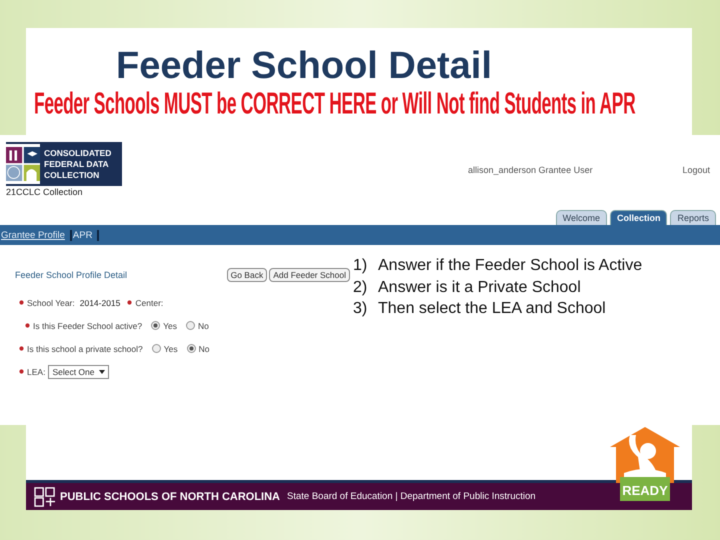 The width and height of the screenshot is (720, 540). I want to click on warning-text: Feeder Schools MUST be CORRECT HERE or Will Not find Students in APR, so click(335, 104).